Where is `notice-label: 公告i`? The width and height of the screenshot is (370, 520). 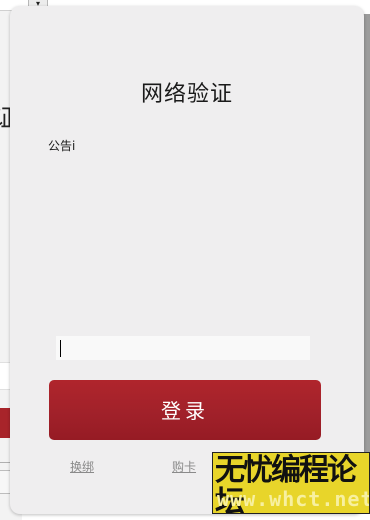 notice-label: 公告i is located at coordinates (62, 146).